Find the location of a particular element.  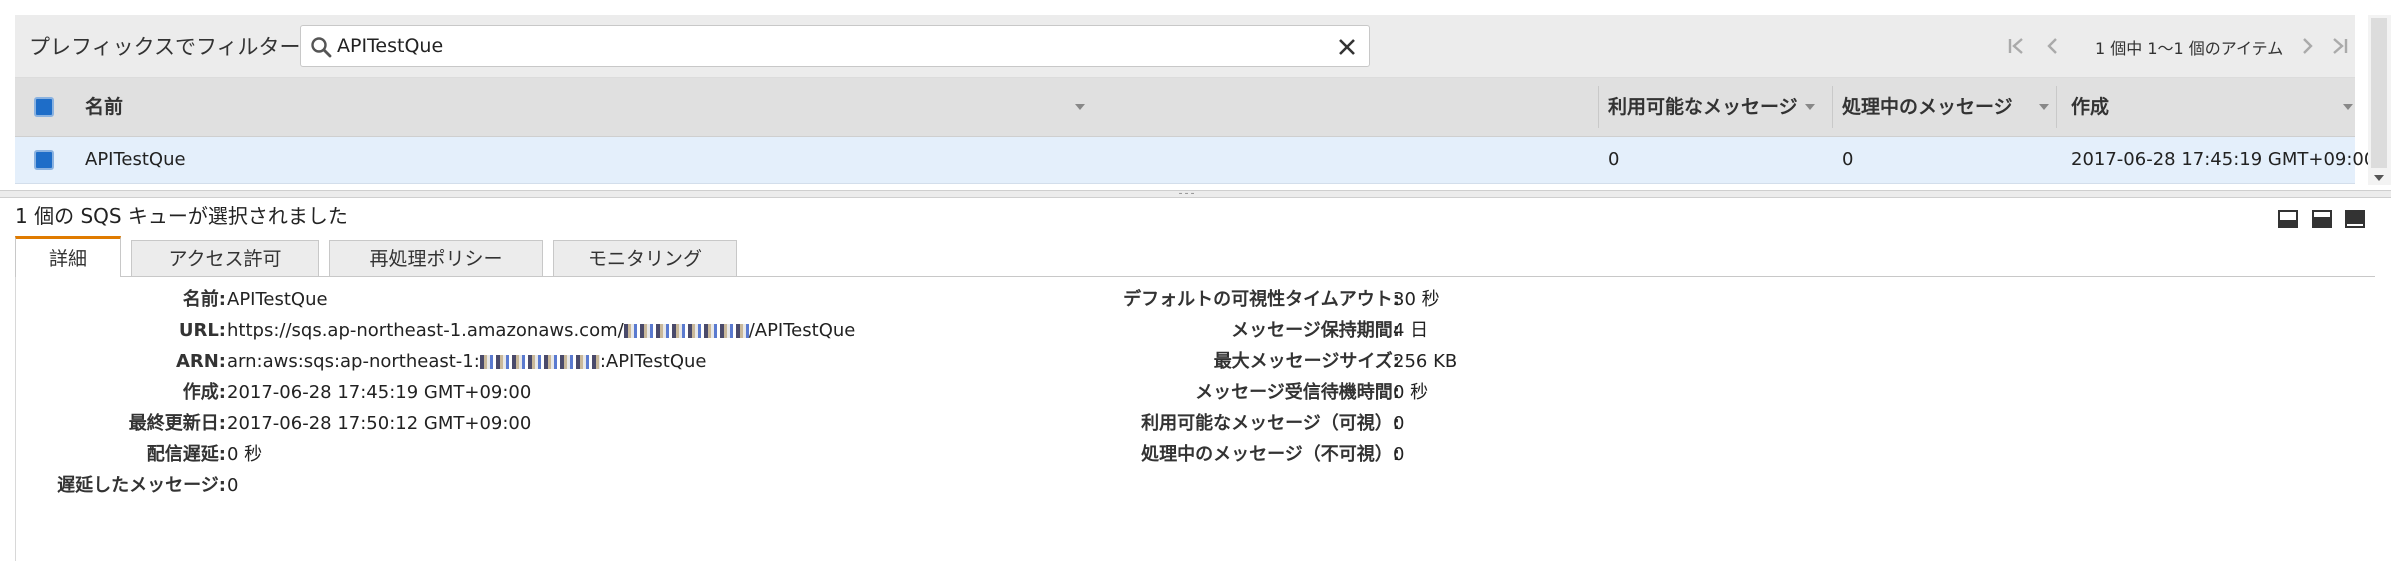

table-scrollbar is located at coordinates (2379, 100).